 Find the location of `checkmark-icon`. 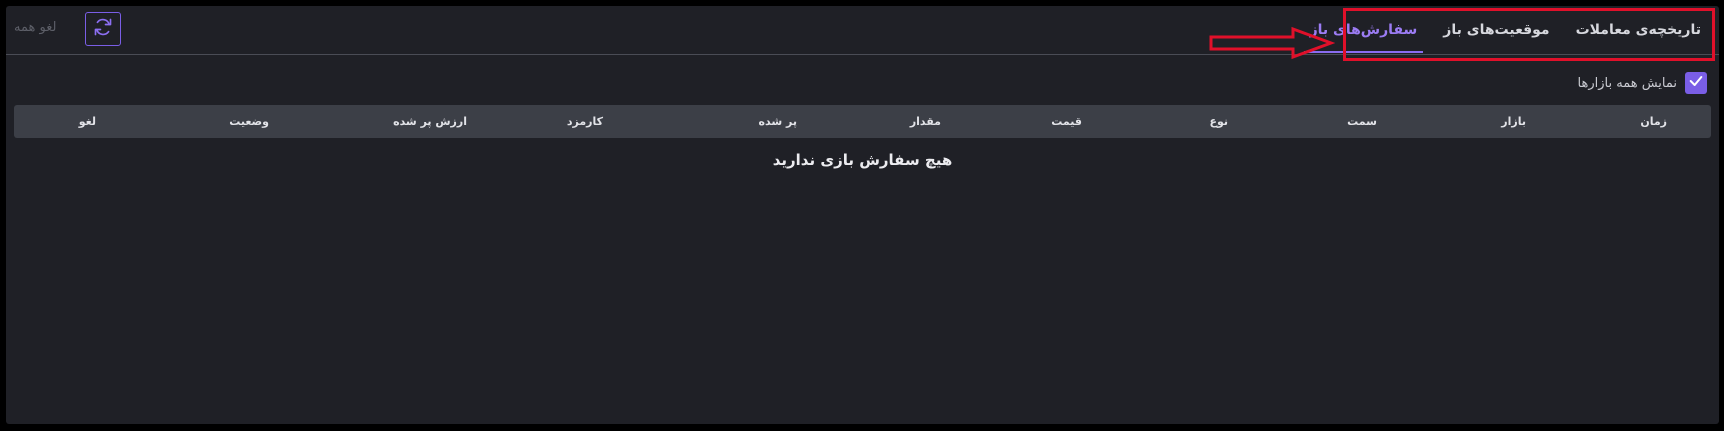

checkmark-icon is located at coordinates (1696, 83).